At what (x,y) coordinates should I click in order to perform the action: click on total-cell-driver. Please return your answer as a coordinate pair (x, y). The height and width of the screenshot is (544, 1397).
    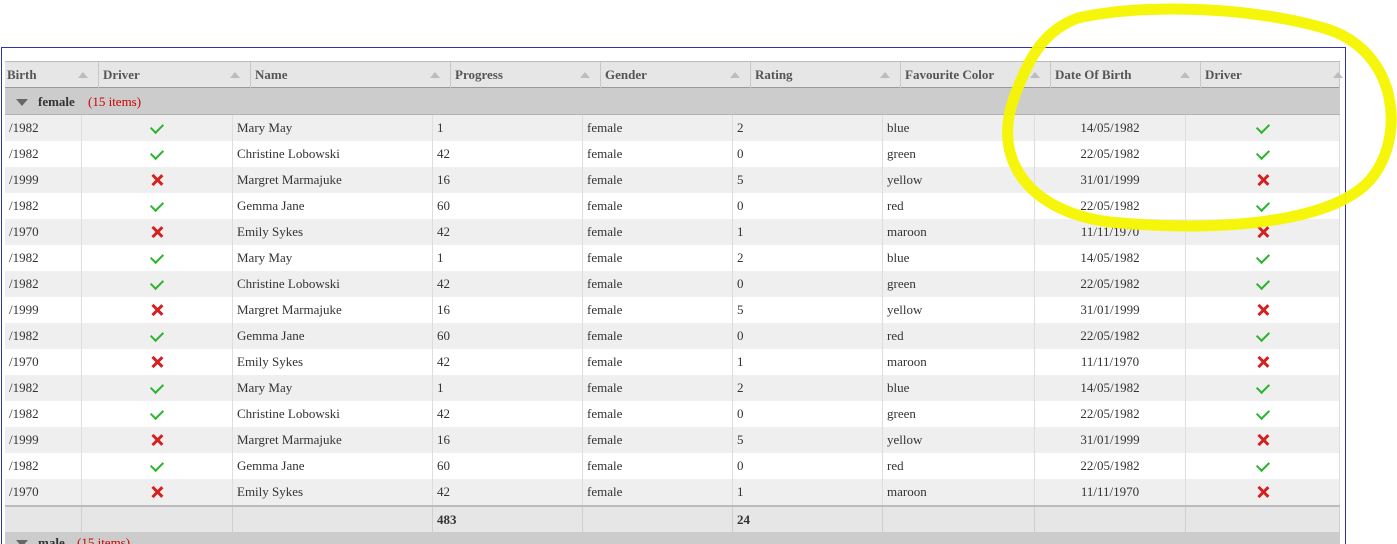
    Looking at the image, I should click on (1263, 519).